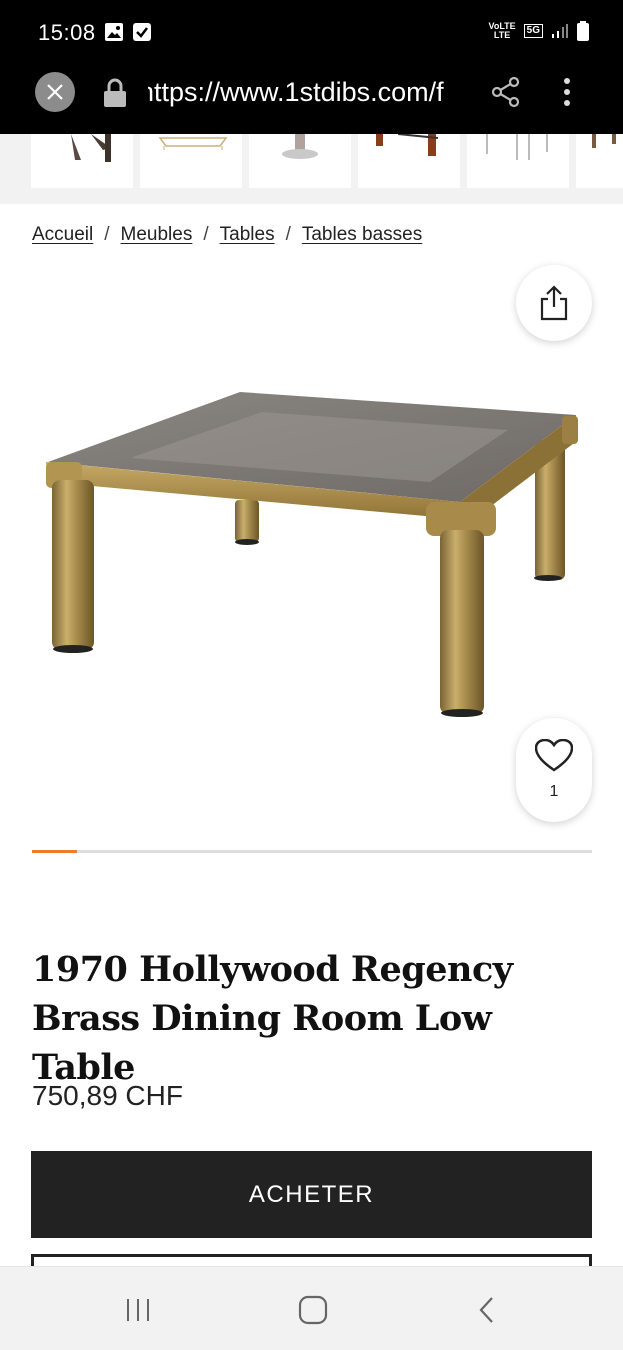 The width and height of the screenshot is (623, 1350). I want to click on url-field: https://www.1stdibs.com/f, so click(306, 92).